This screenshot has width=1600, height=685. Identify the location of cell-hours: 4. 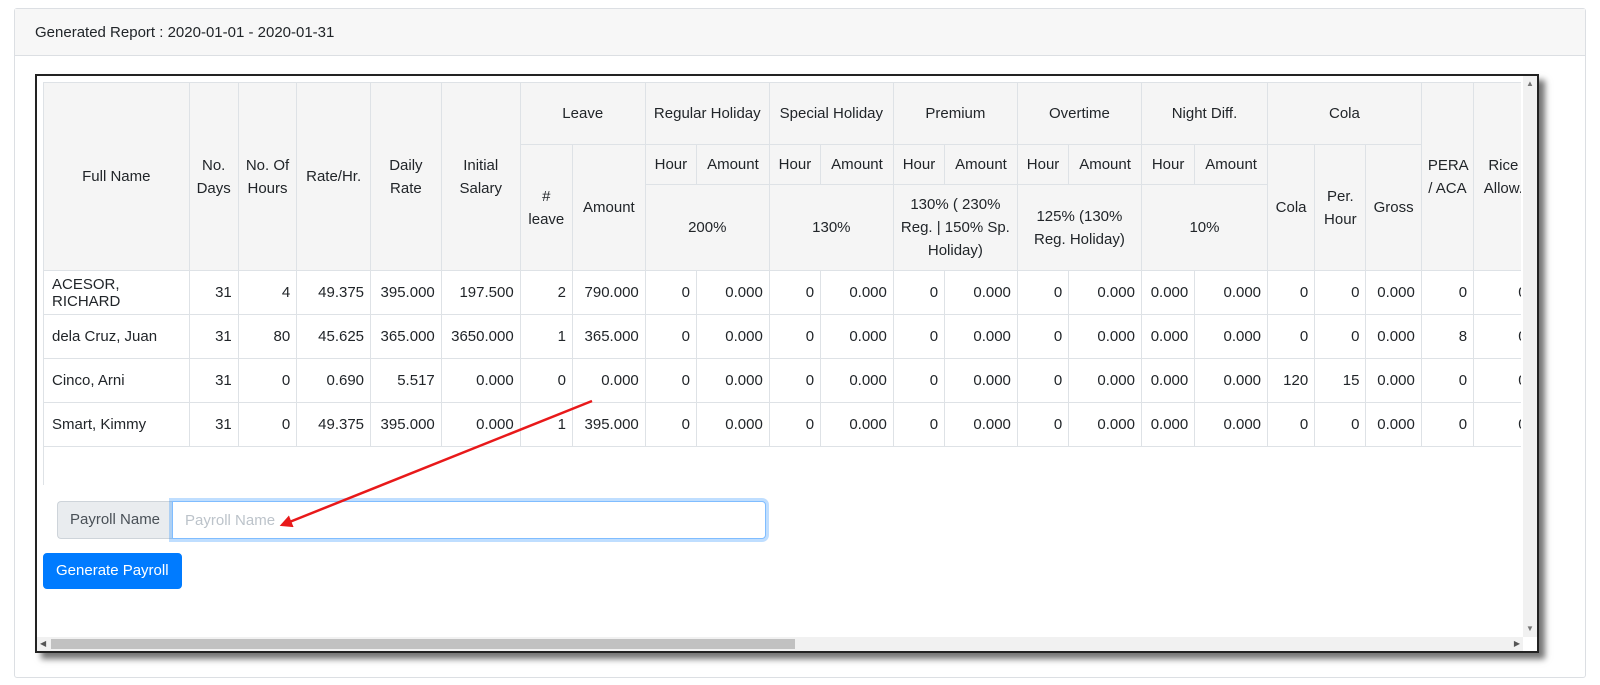
(267, 292).